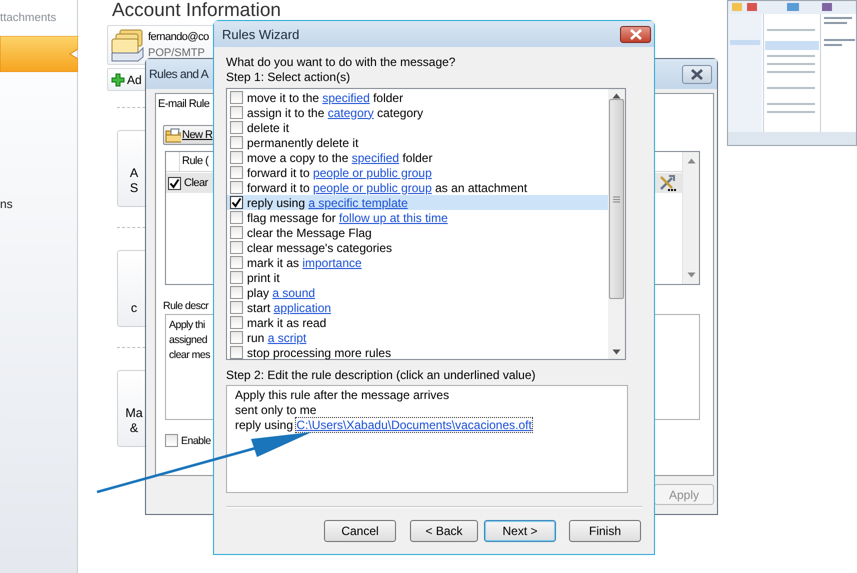 This screenshot has height=573, width=857. Describe the element at coordinates (39, 54) in the screenshot. I see `selection-highlight` at that location.